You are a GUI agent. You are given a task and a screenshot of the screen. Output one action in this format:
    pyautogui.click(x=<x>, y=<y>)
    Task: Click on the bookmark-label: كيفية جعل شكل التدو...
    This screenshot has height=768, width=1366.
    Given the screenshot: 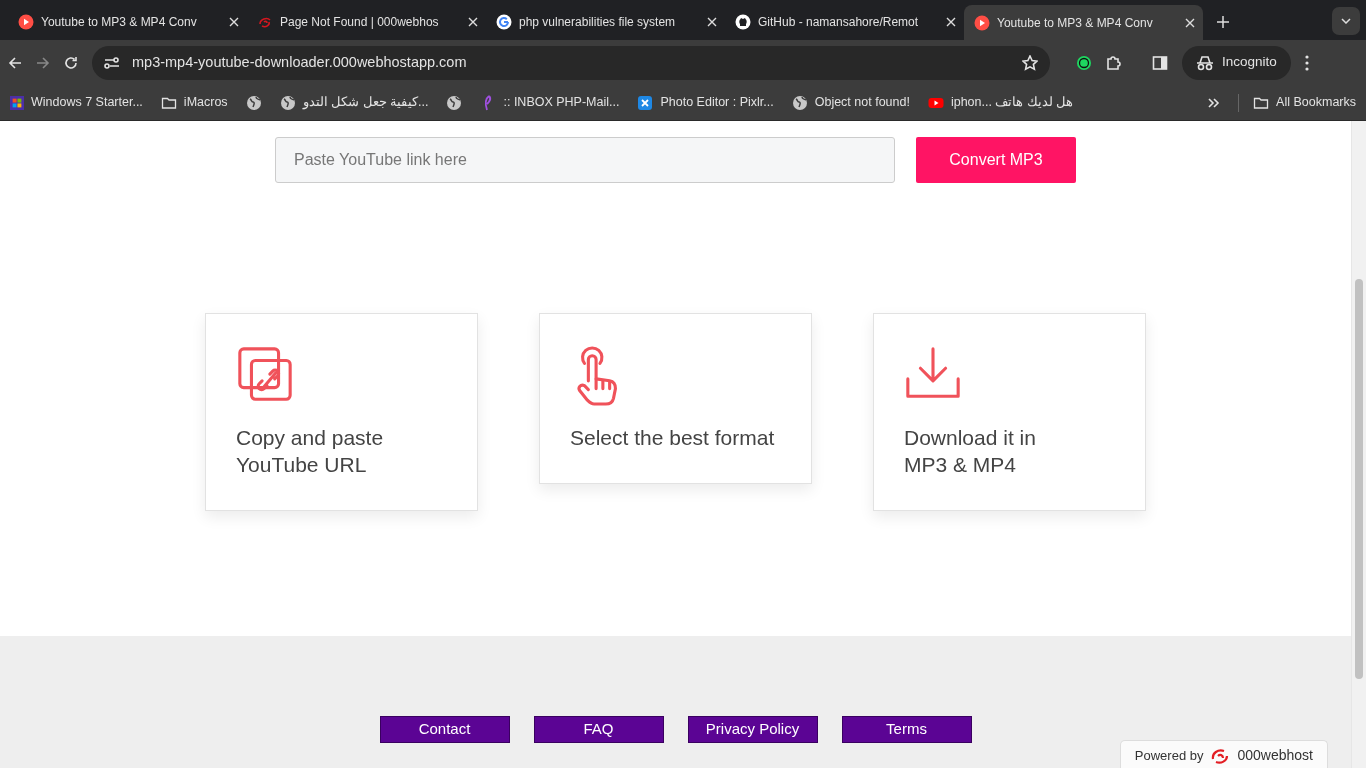 What is the action you would take?
    pyautogui.click(x=365, y=103)
    